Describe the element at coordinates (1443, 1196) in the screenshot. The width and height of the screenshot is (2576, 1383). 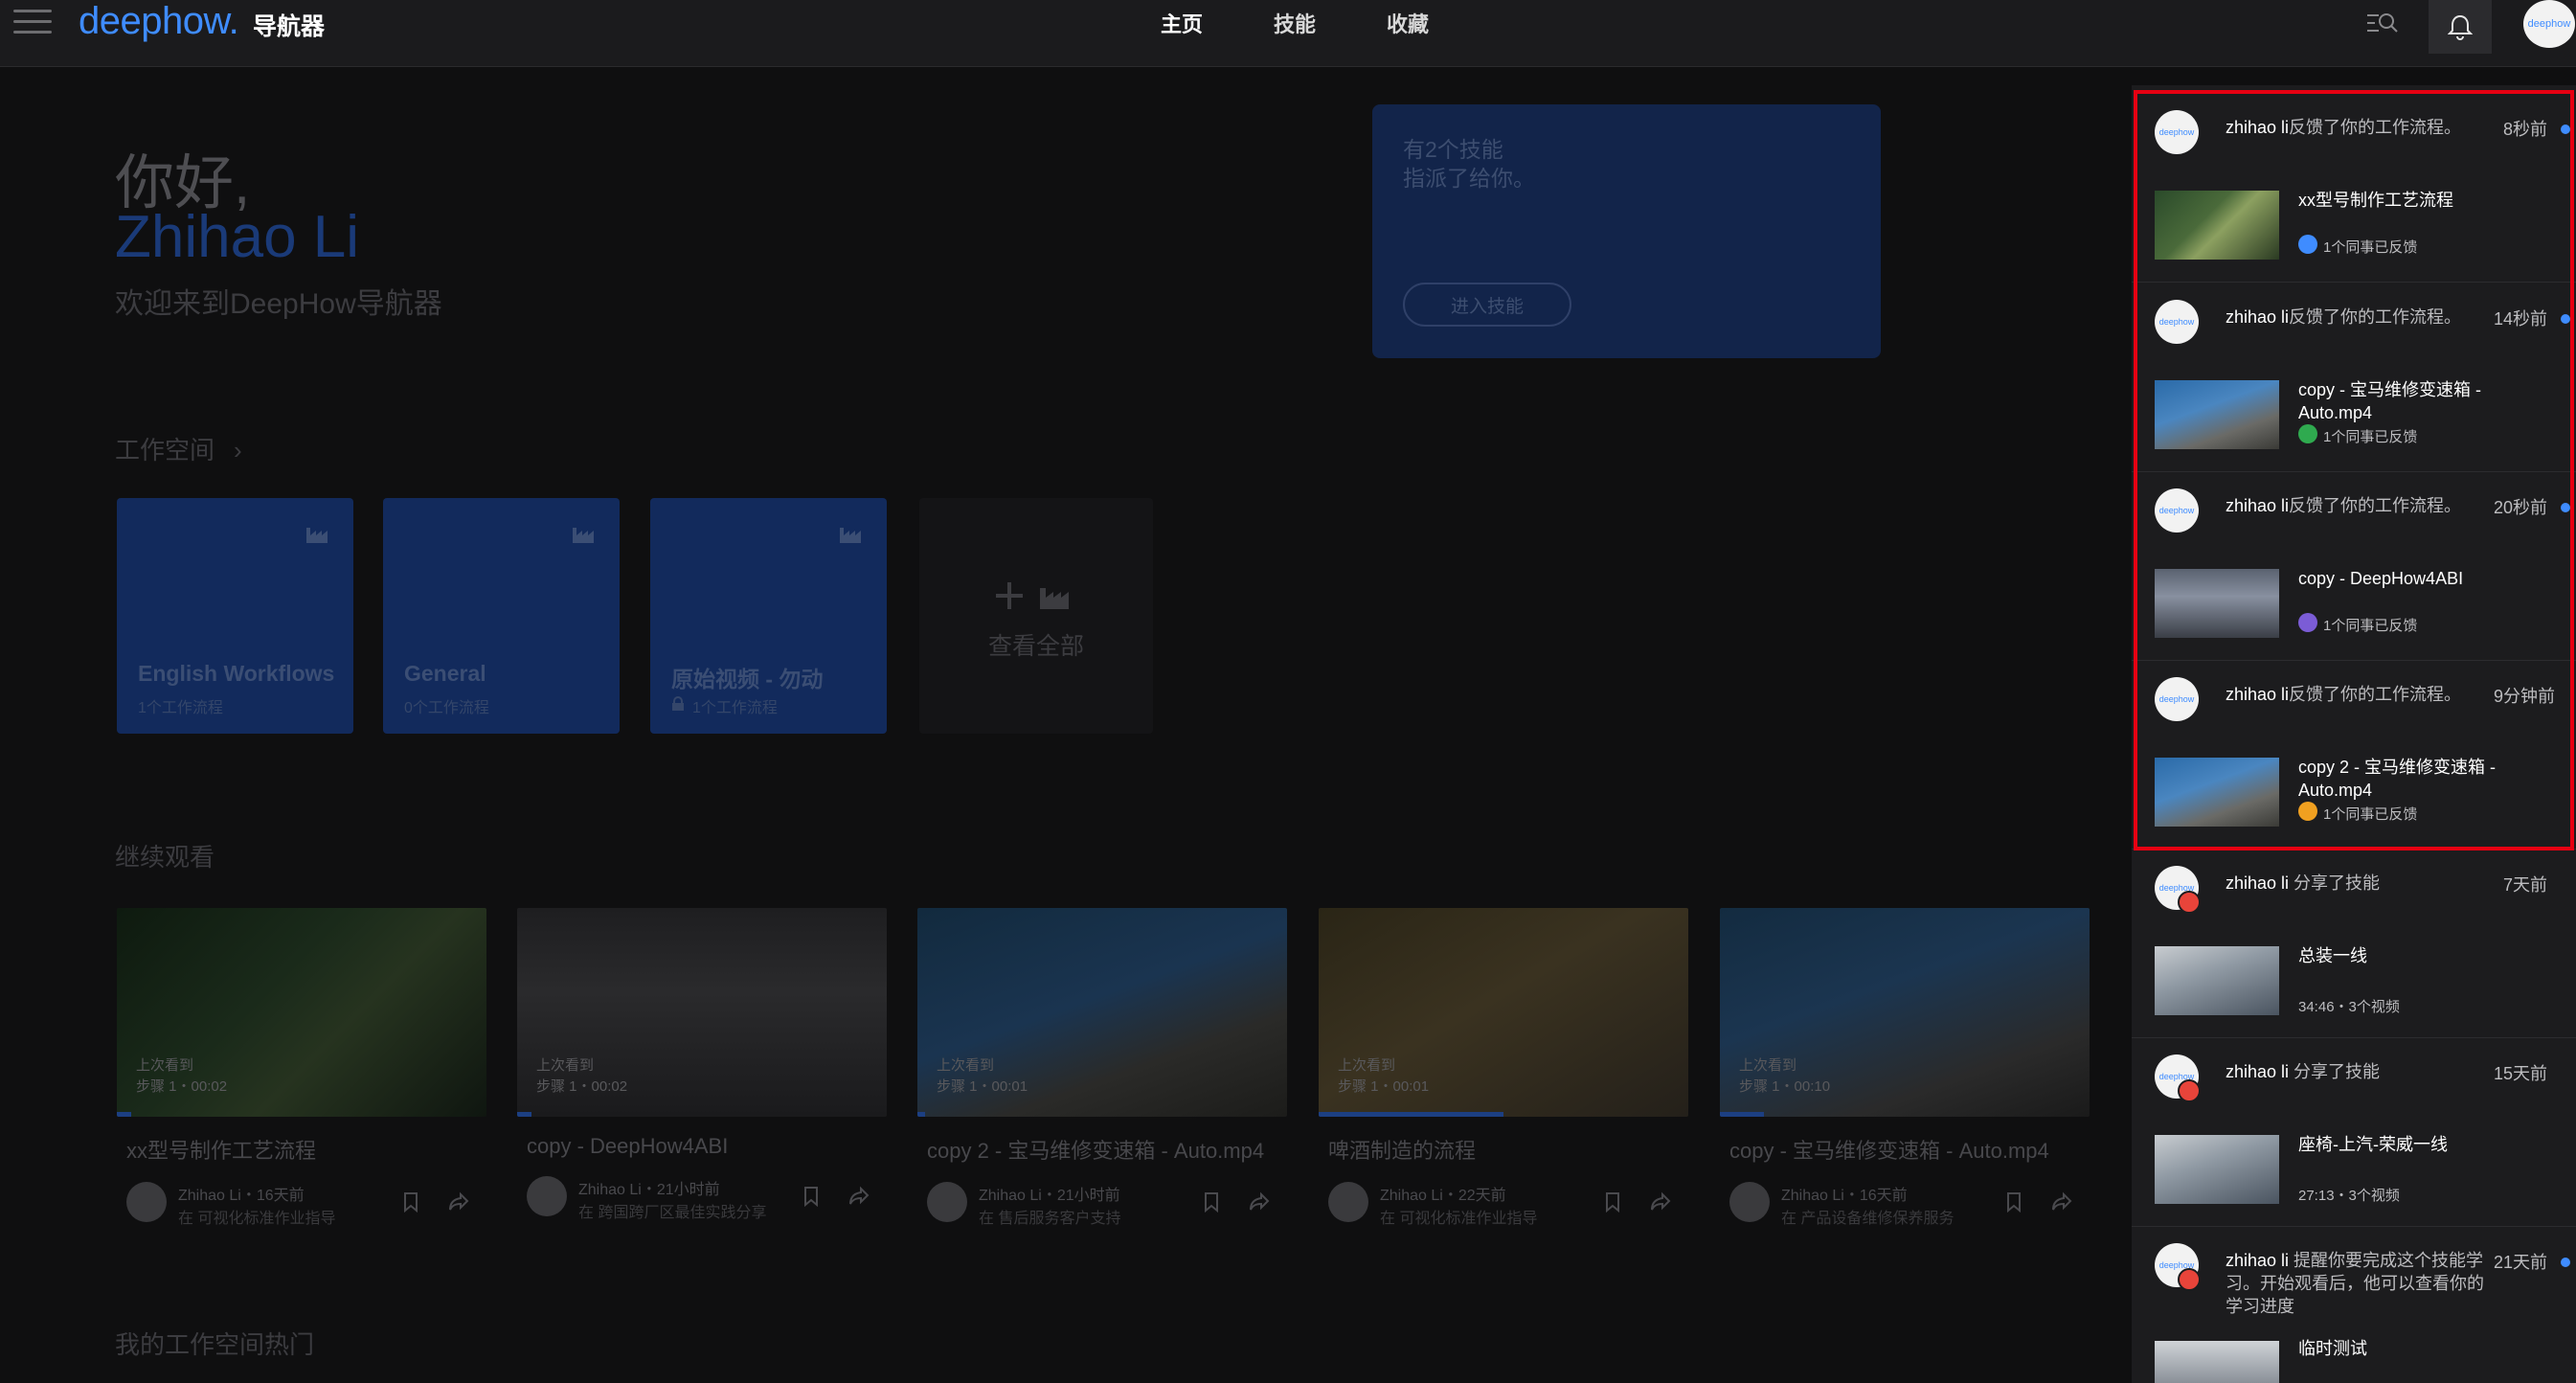
I see `video-author: Zhihao Li・22天前` at that location.